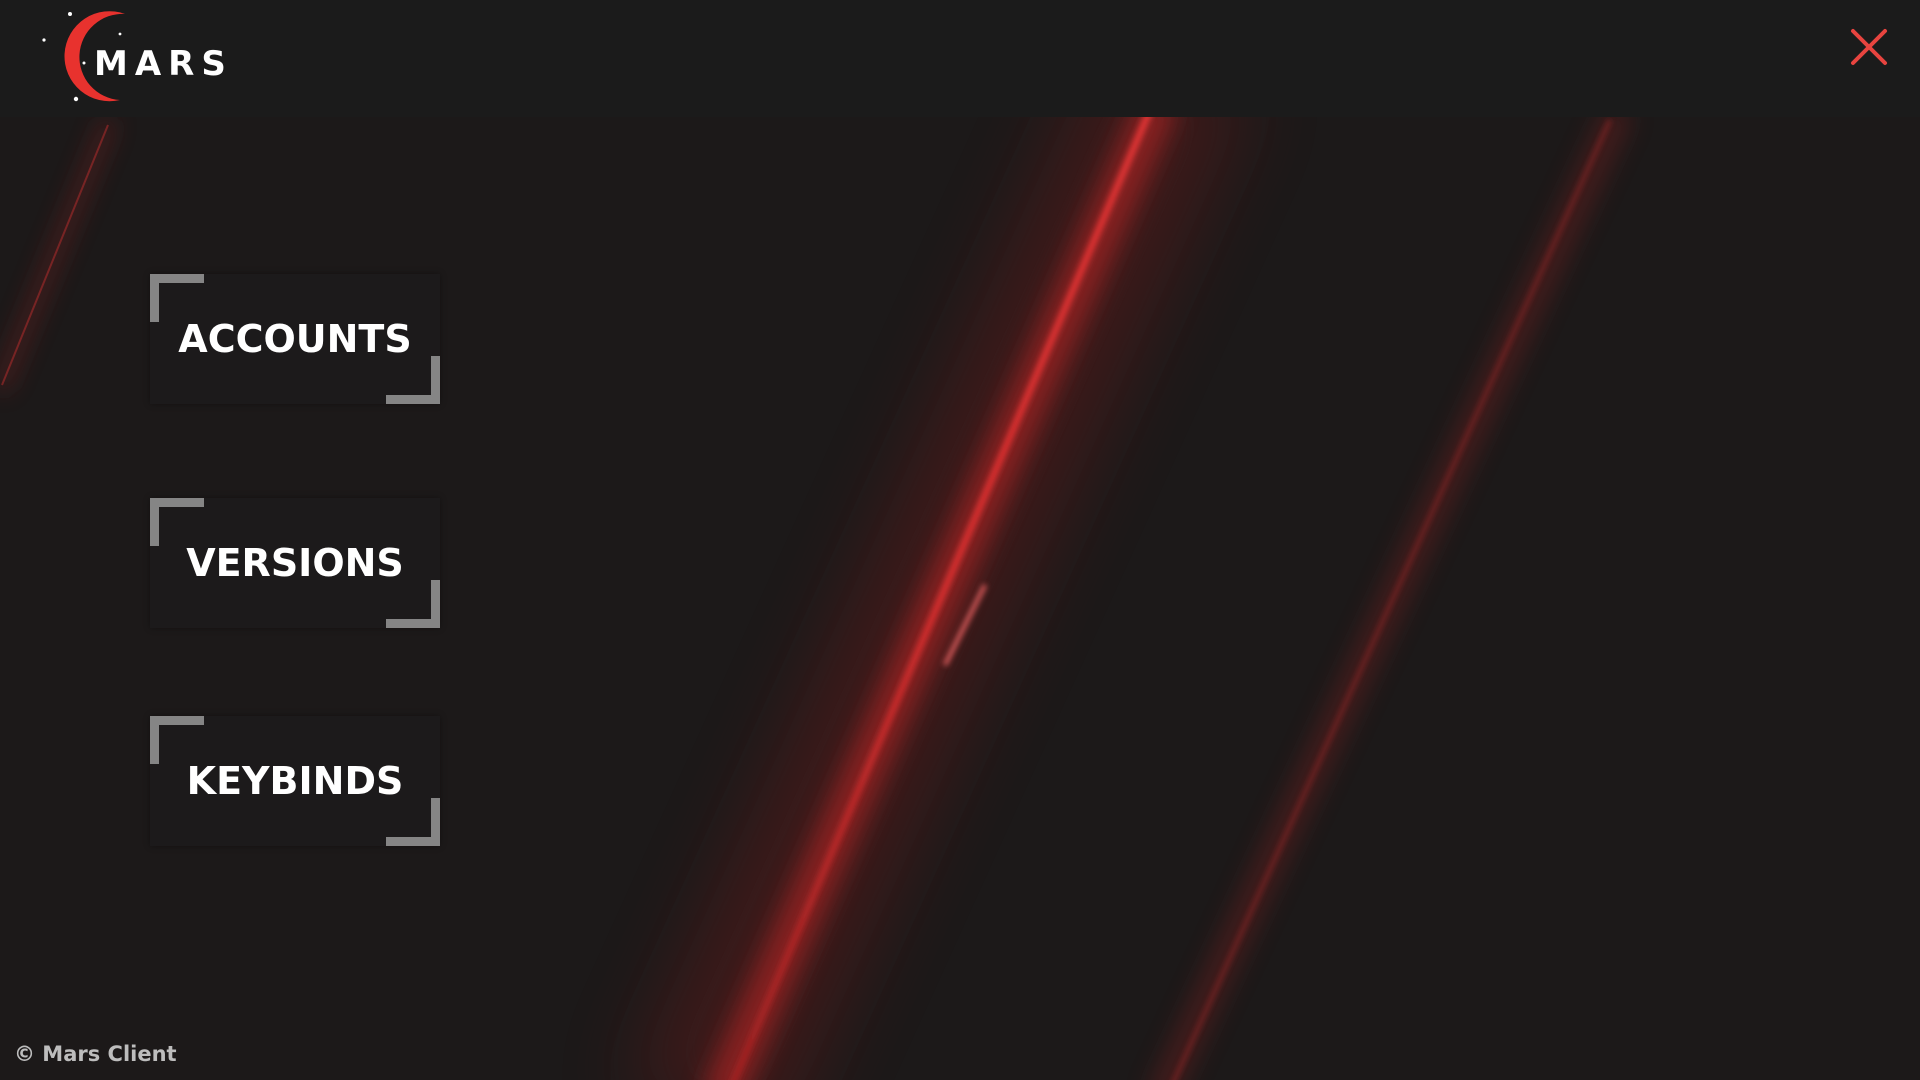 The height and width of the screenshot is (1080, 1920). Describe the element at coordinates (960, 58) in the screenshot. I see `title-bar: MARS` at that location.